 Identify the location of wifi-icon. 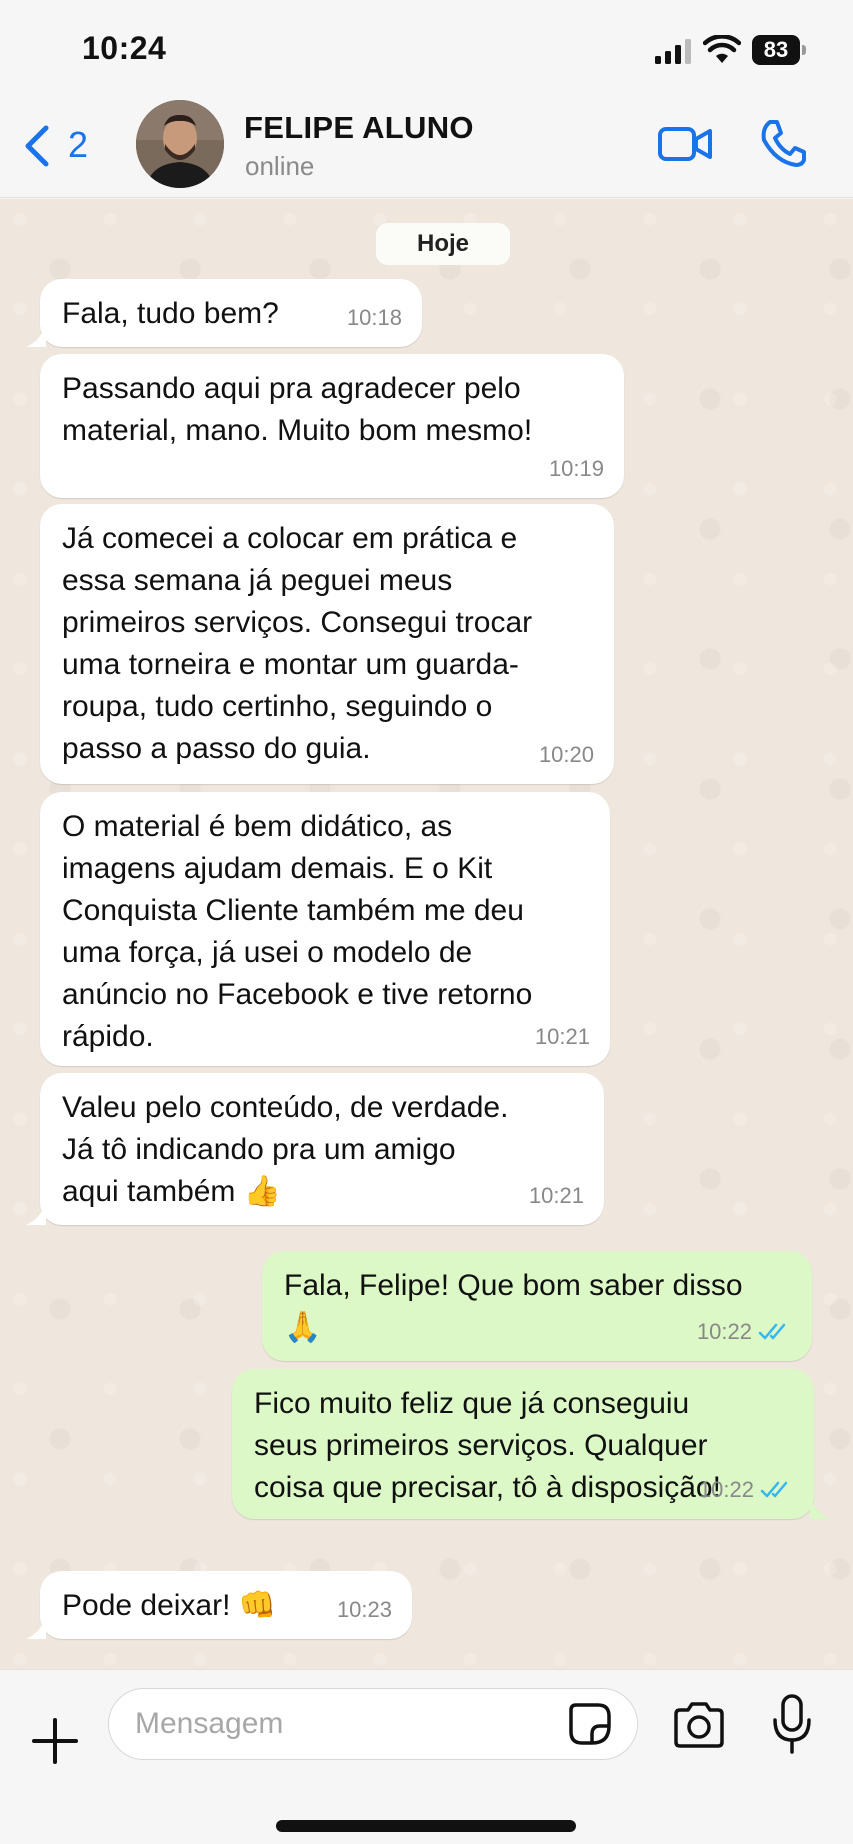
(722, 49).